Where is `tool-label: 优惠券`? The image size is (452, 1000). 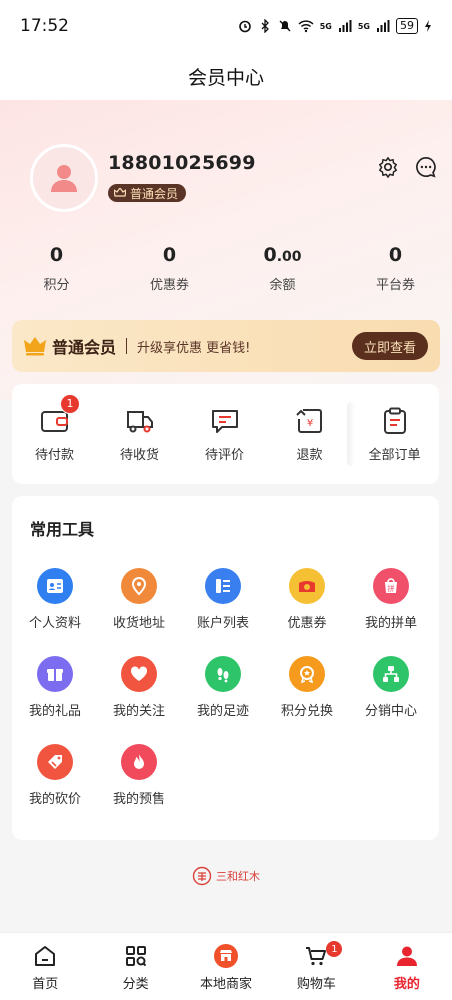 tool-label: 优惠券 is located at coordinates (307, 623).